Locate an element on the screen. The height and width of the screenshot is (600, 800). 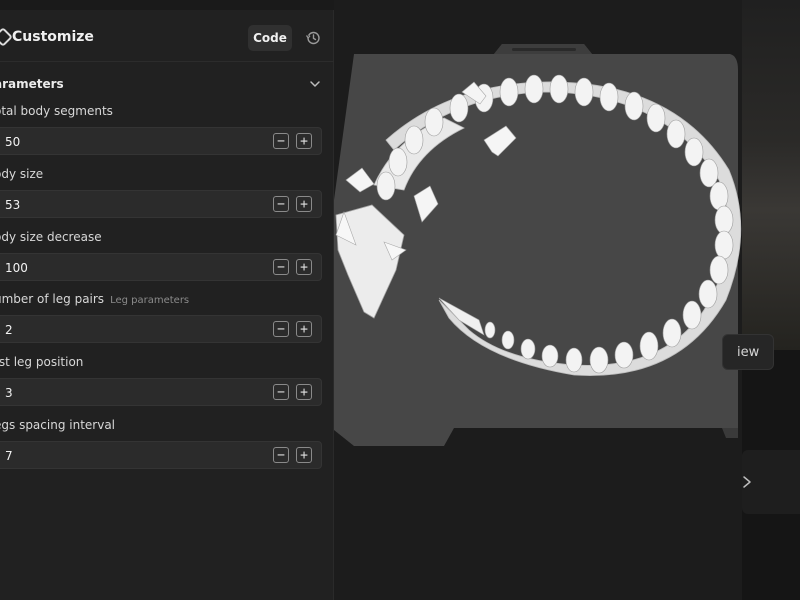
history-icon is located at coordinates (313, 38).